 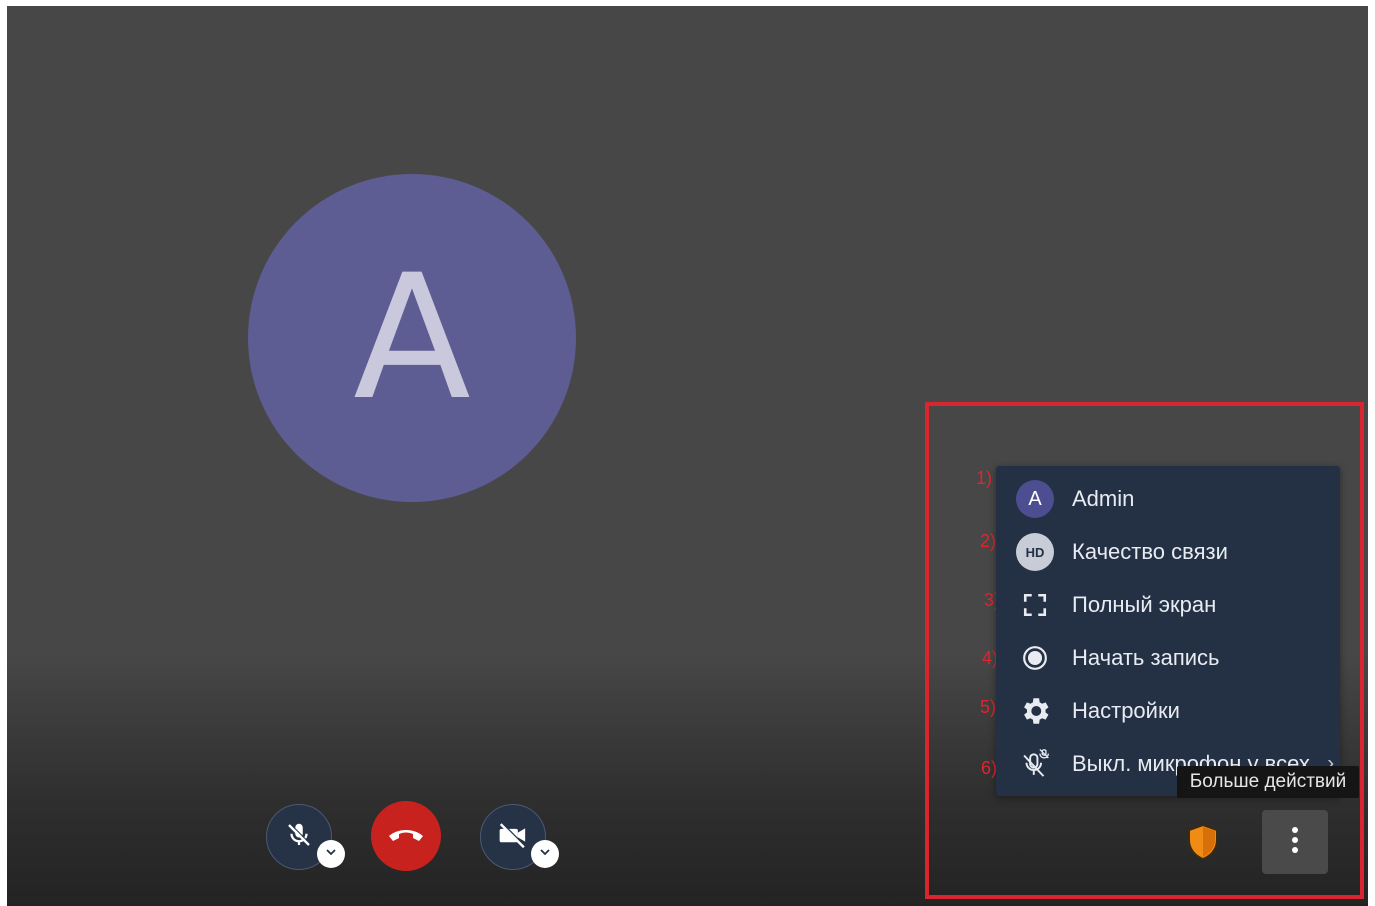 I want to click on menu-item-record: Начать запись, so click(x=1168, y=658).